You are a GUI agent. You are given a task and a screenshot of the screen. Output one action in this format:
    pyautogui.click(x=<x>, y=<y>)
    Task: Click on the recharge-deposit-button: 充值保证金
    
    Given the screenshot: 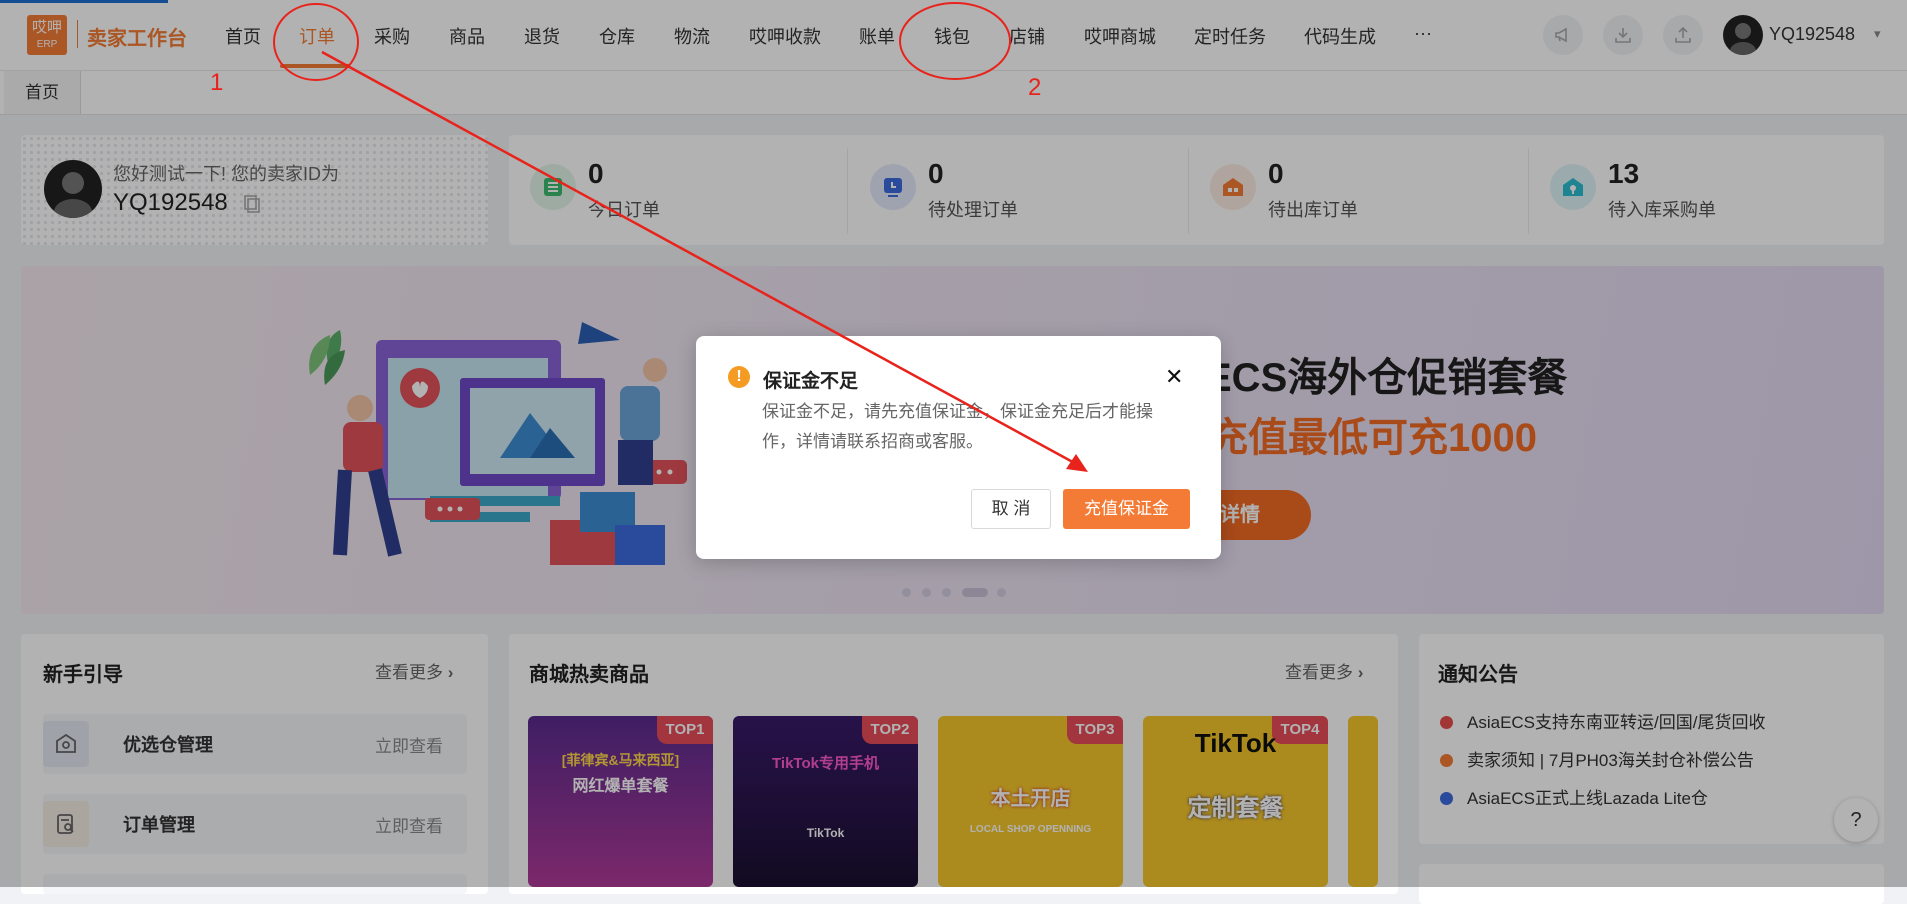 What is the action you would take?
    pyautogui.click(x=1126, y=509)
    